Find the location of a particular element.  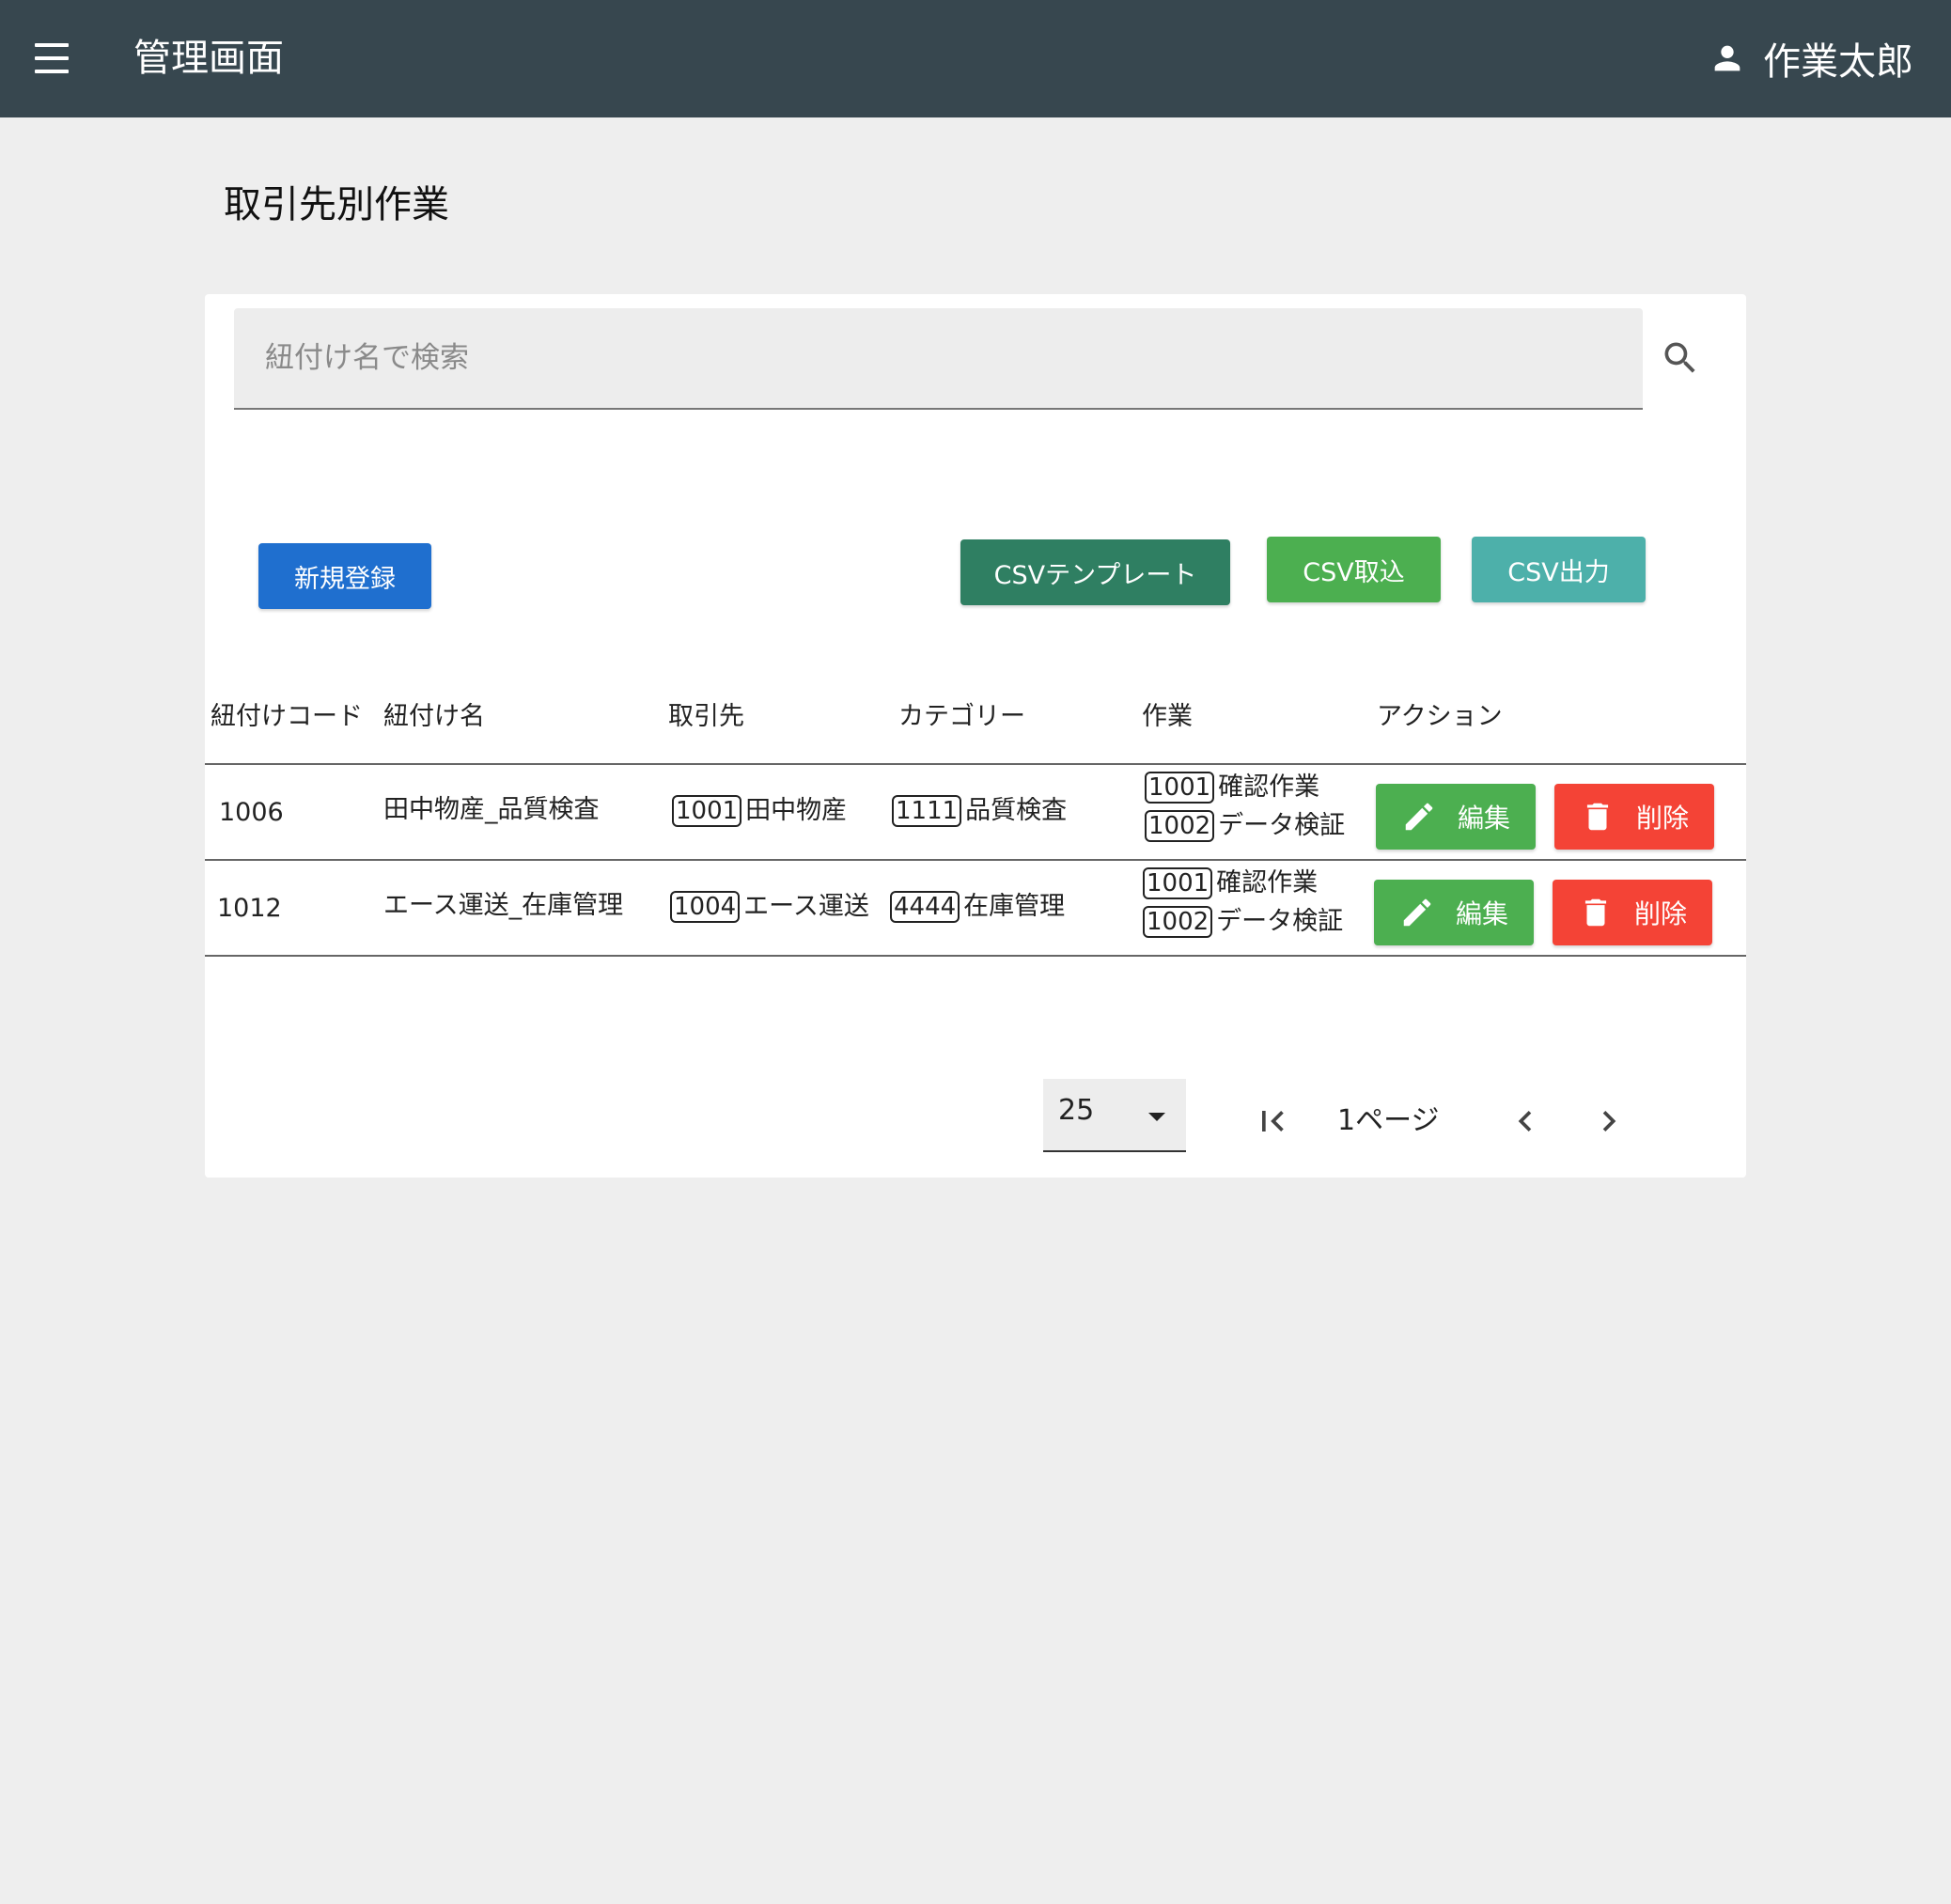

partner-name: エース運送 is located at coordinates (806, 906).